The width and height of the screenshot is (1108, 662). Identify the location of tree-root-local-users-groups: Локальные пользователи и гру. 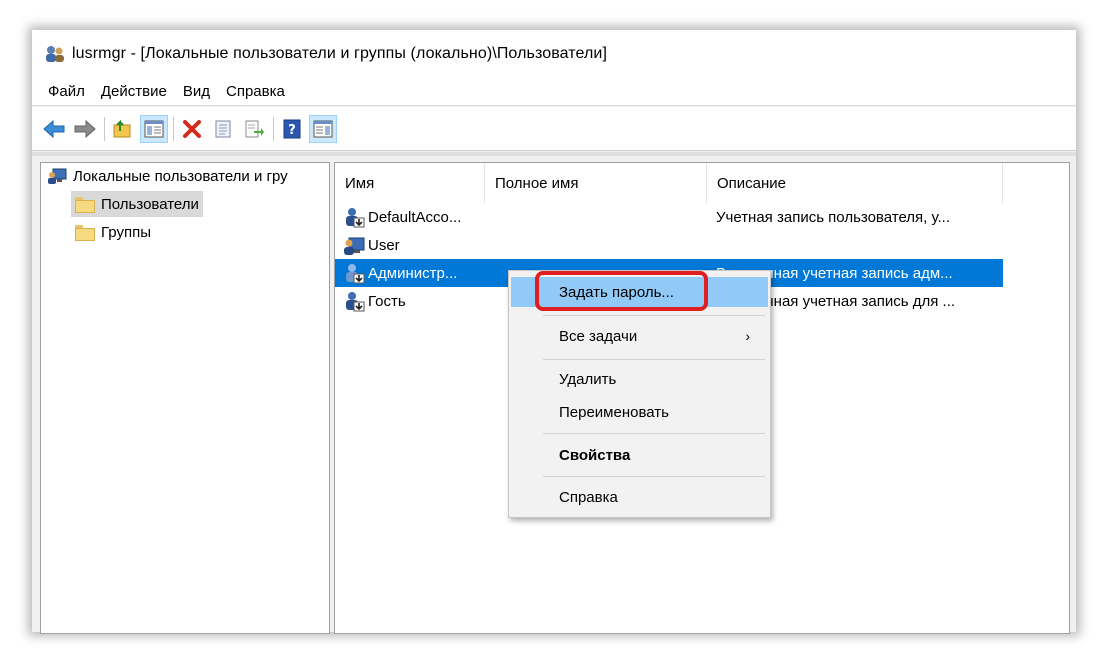
(167, 176).